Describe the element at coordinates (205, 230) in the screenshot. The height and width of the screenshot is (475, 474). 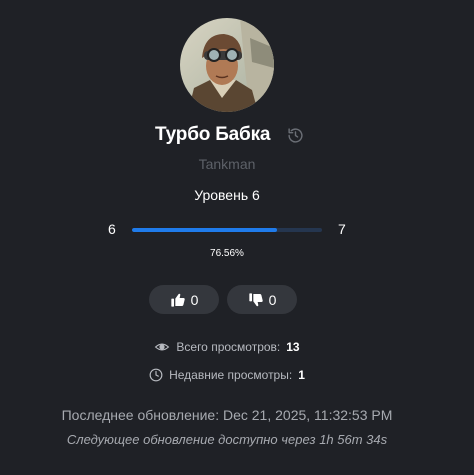
I see `level-progress-fill` at that location.